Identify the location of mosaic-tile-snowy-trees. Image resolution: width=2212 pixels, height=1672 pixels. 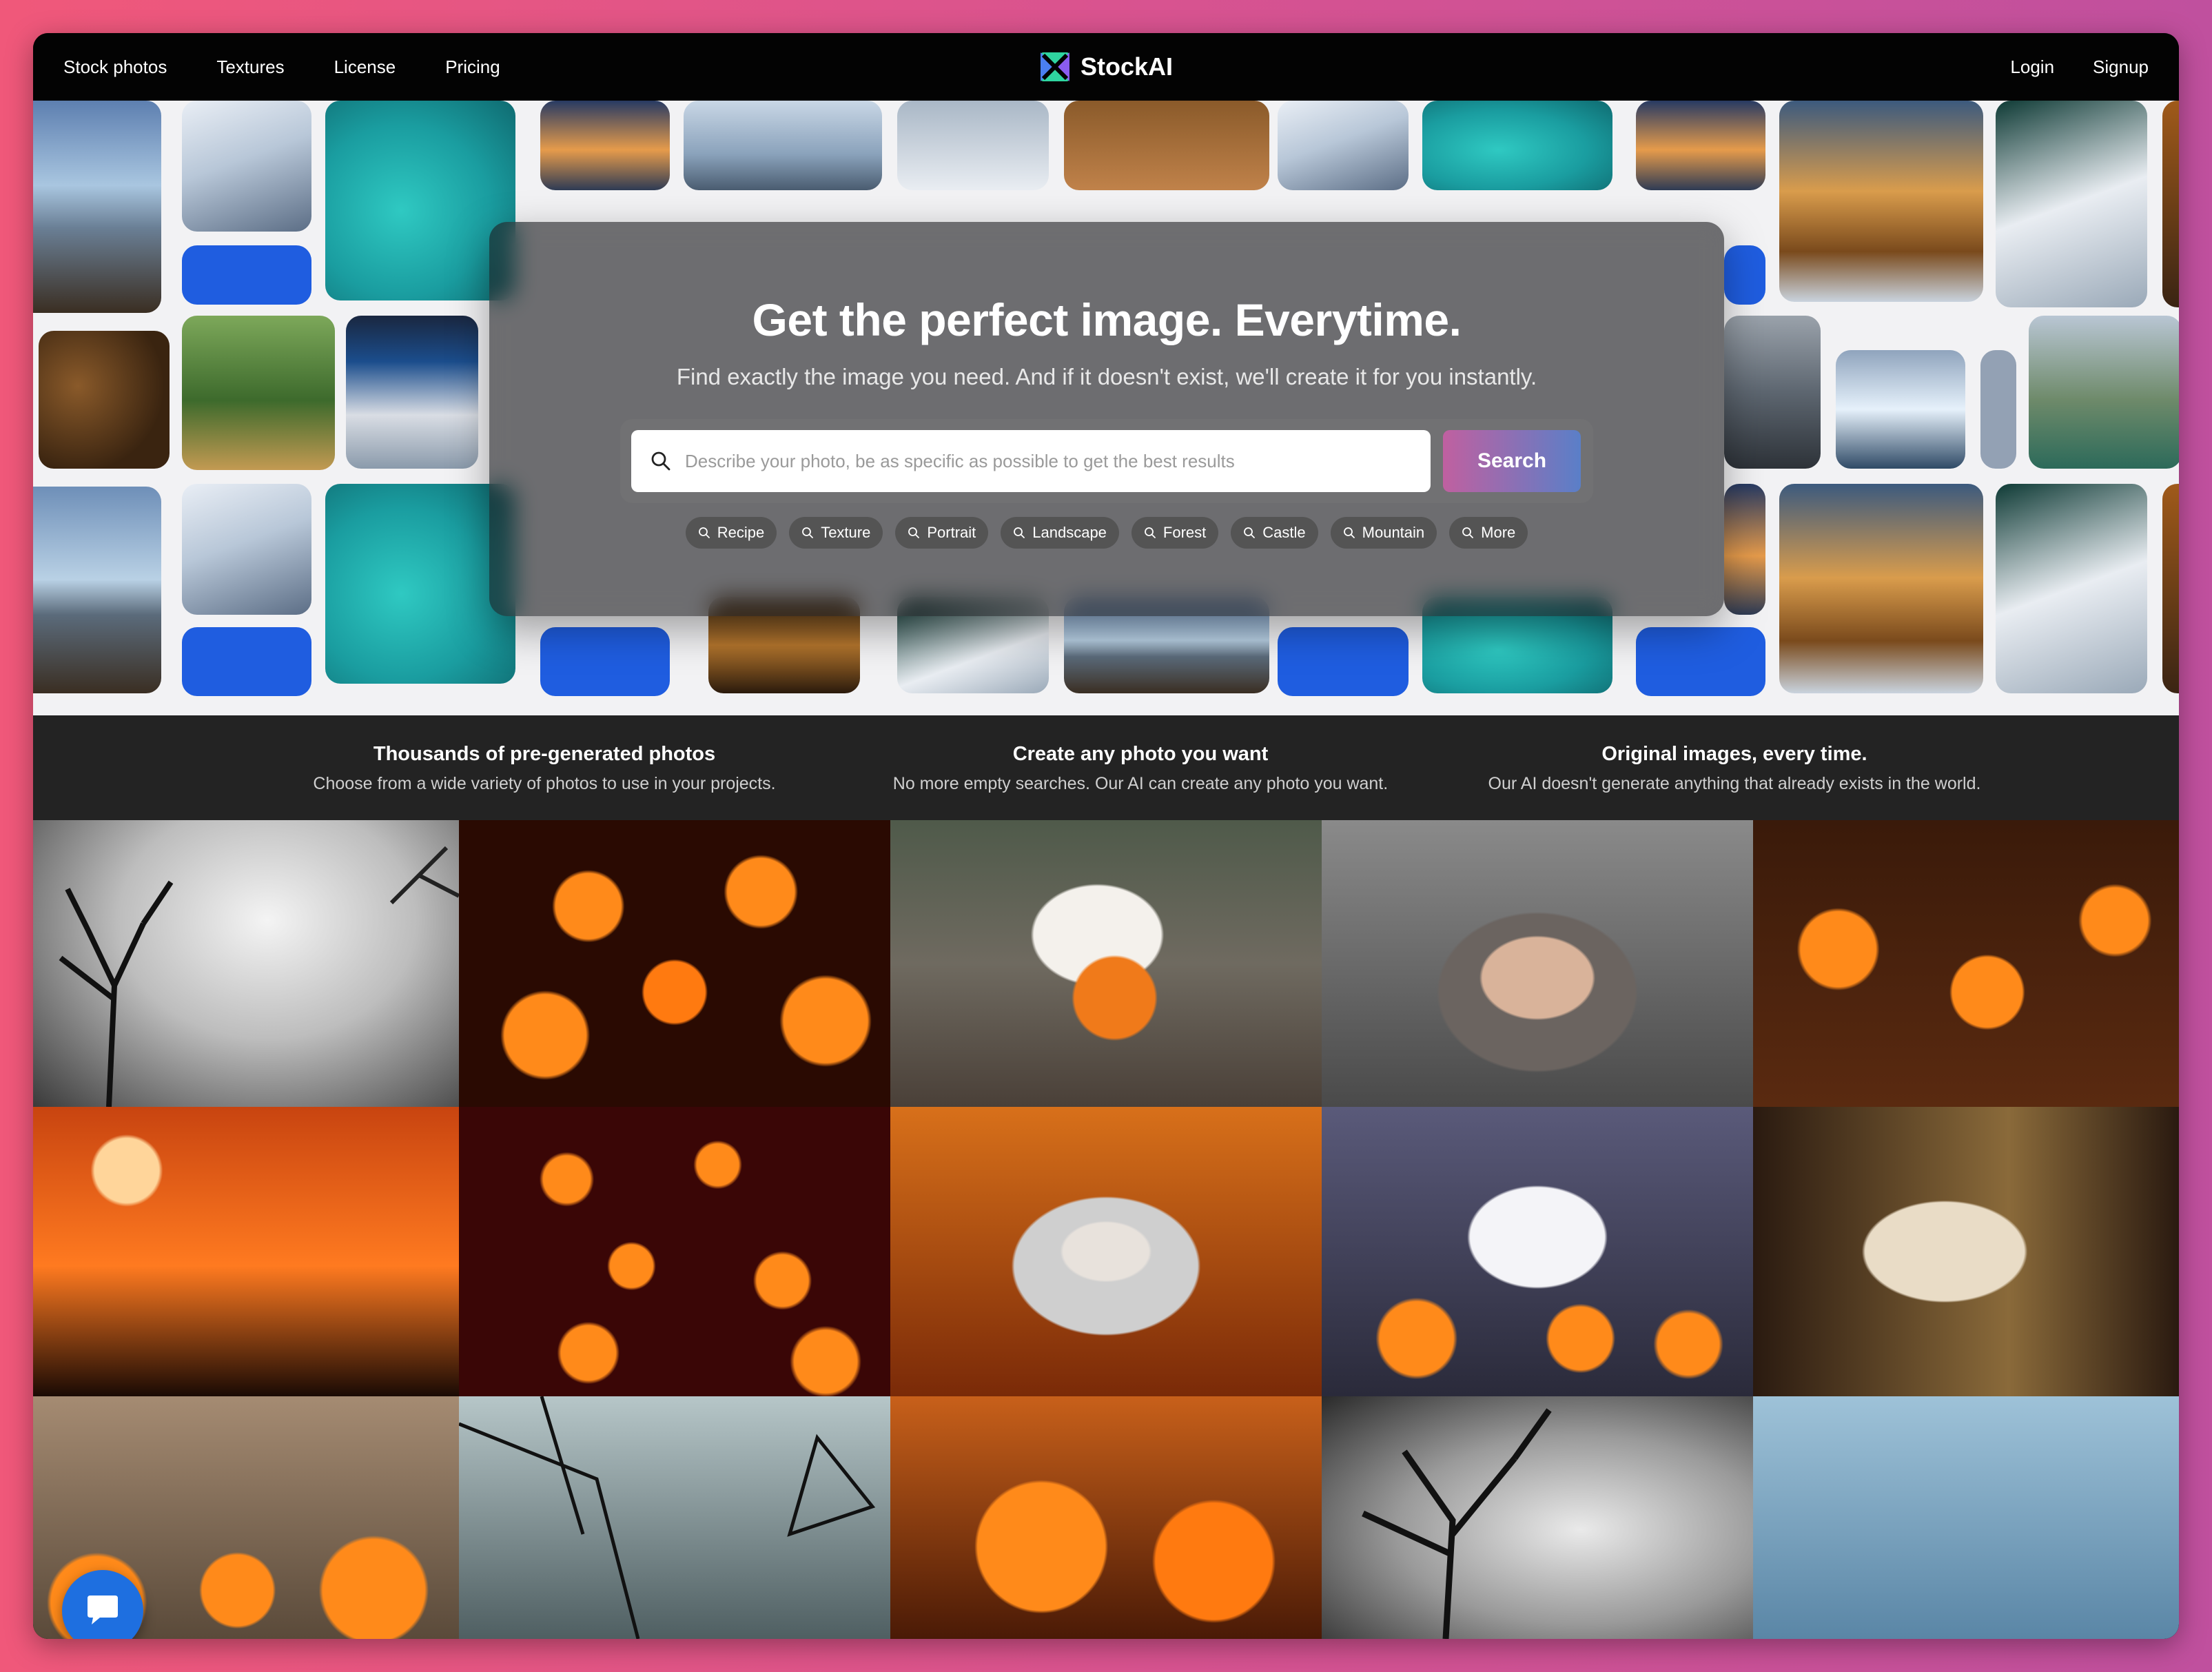
(246, 166).